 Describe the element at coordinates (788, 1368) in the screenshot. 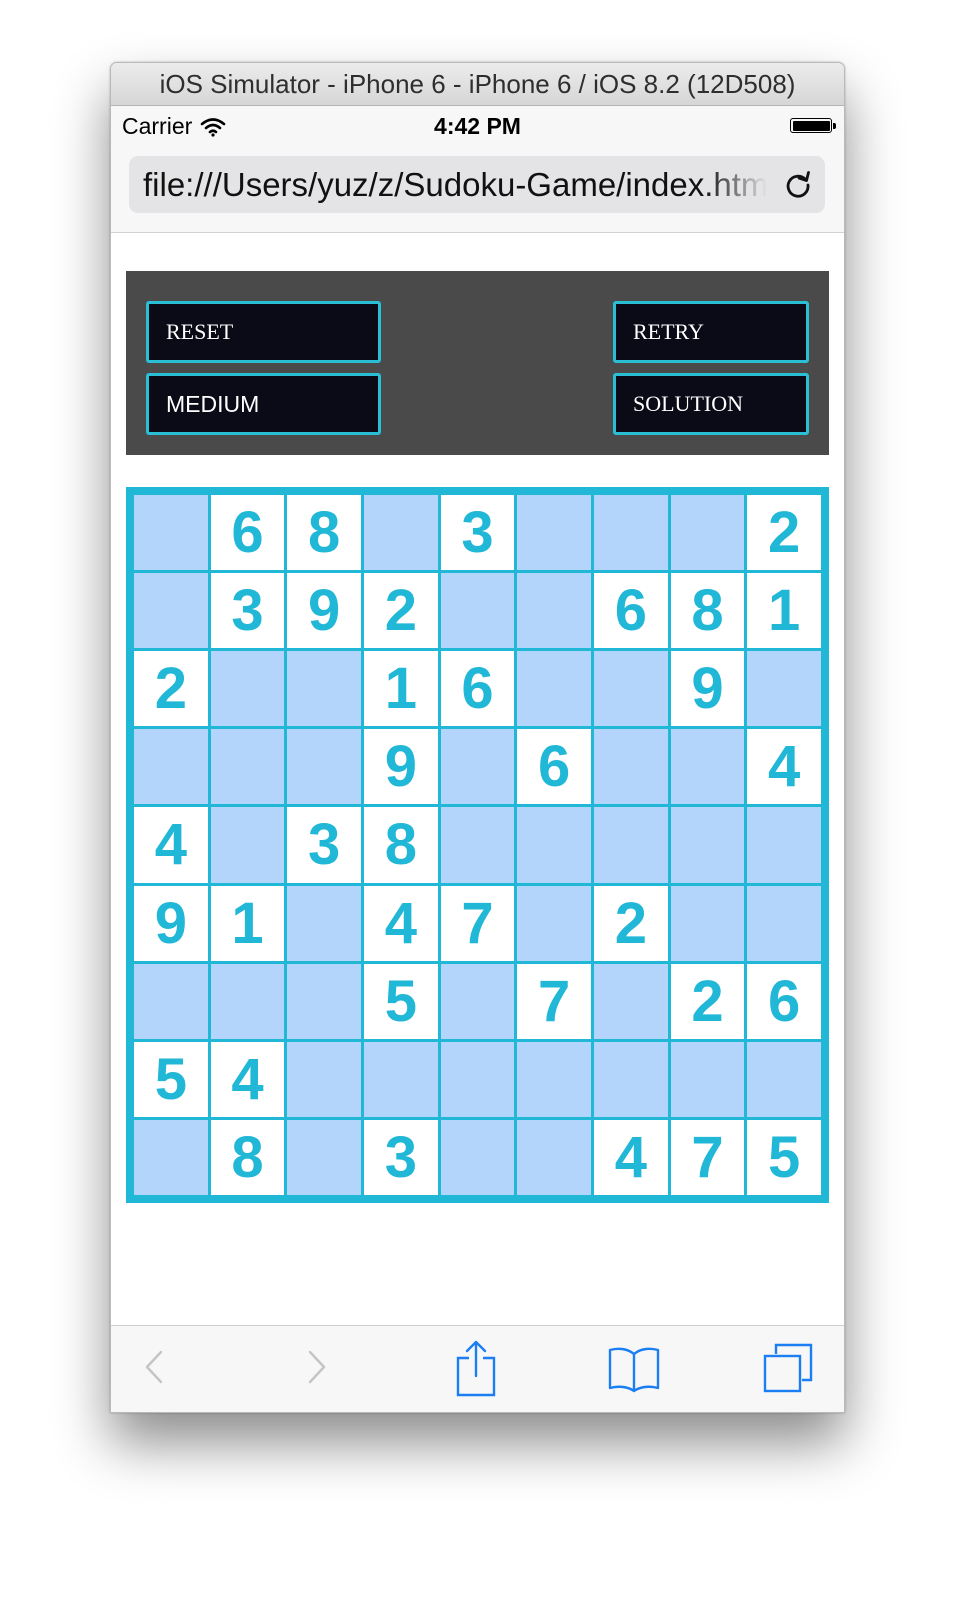

I see `tabs-icon` at that location.